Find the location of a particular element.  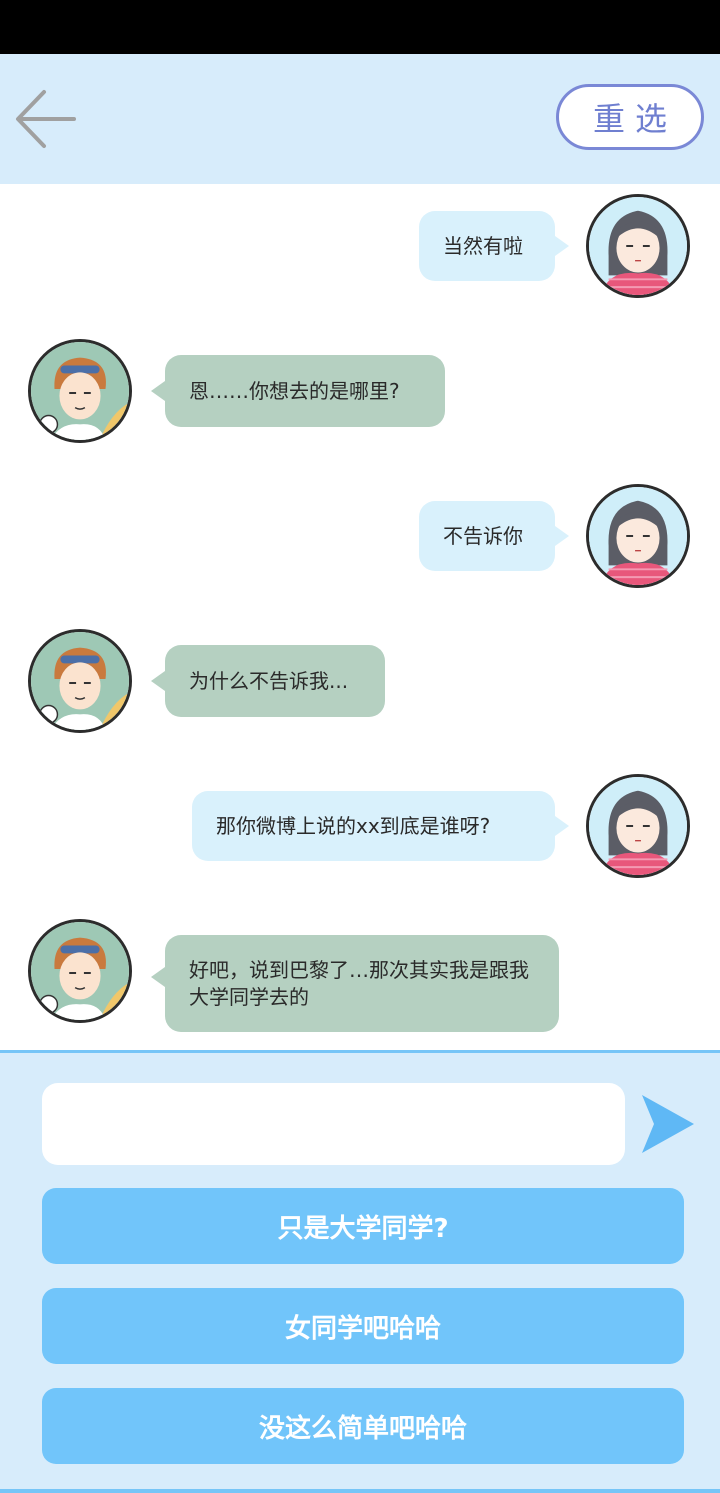

status-bar is located at coordinates (360, 27).